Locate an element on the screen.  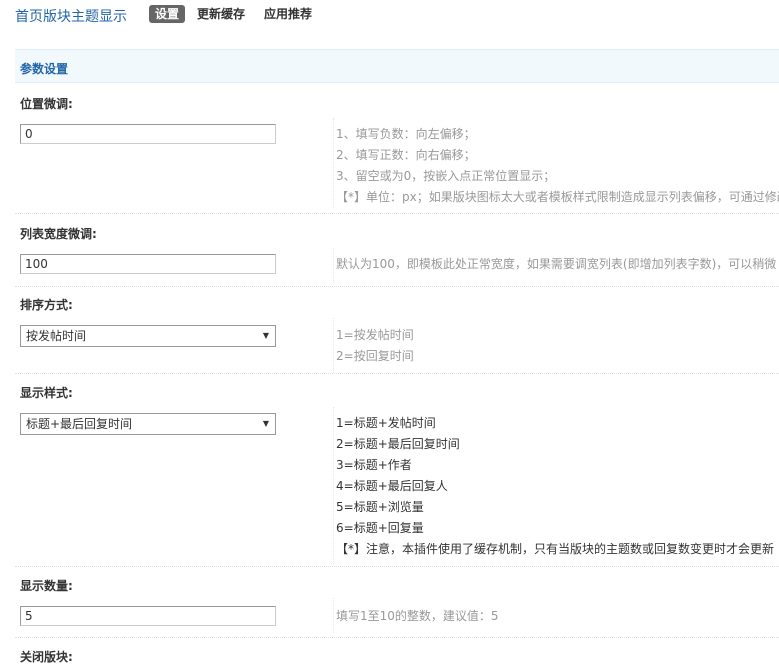
help-line: 【*】注意，本插件使用了缓存机制，只有当版块的主题数或回复数变更时才会更新 is located at coordinates (555, 549).